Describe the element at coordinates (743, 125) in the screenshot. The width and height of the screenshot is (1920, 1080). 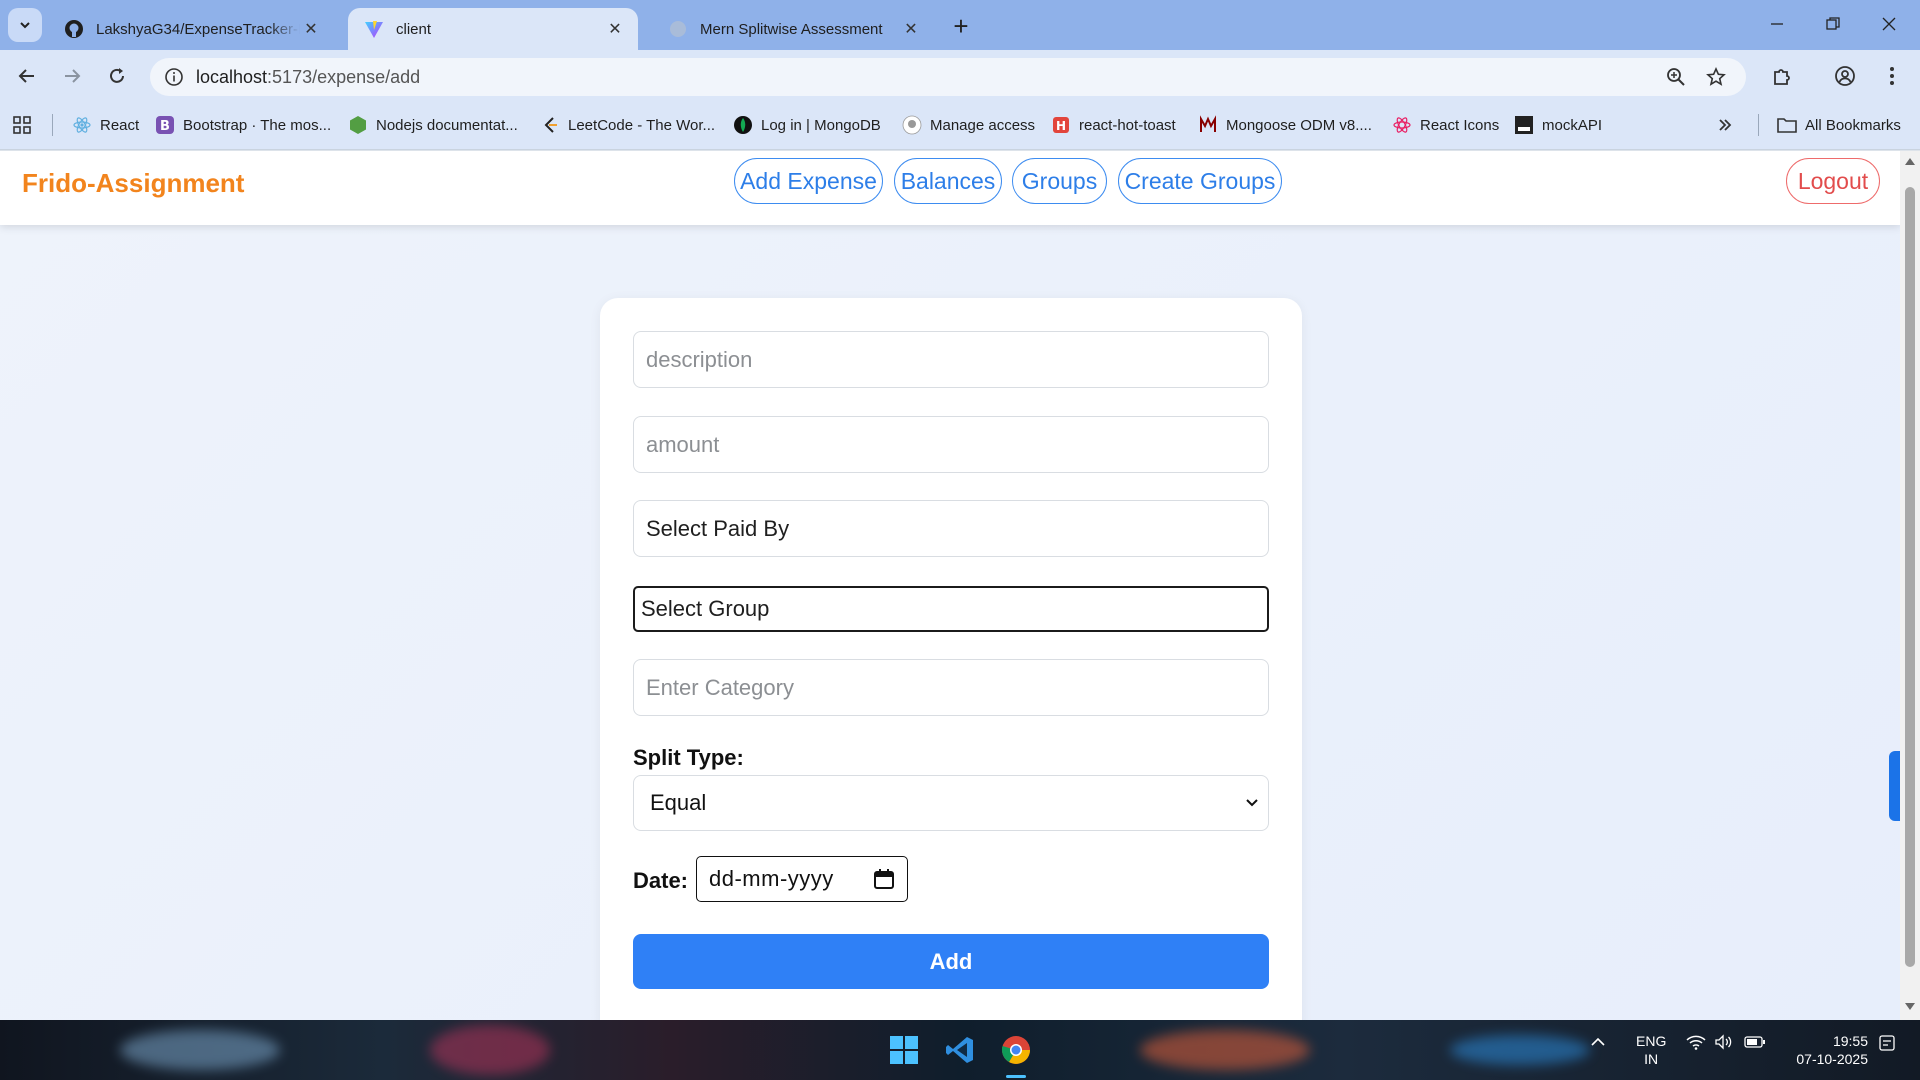
I see `mongodb-icon` at that location.